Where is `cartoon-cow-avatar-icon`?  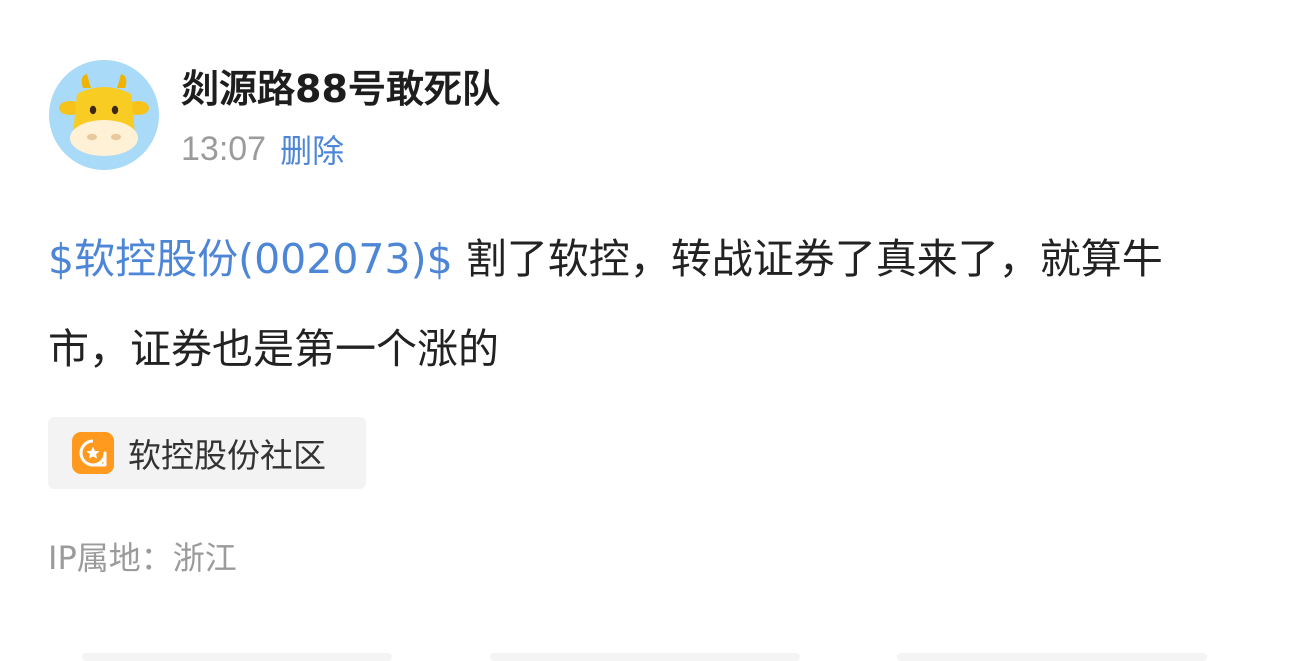 cartoon-cow-avatar-icon is located at coordinates (104, 115).